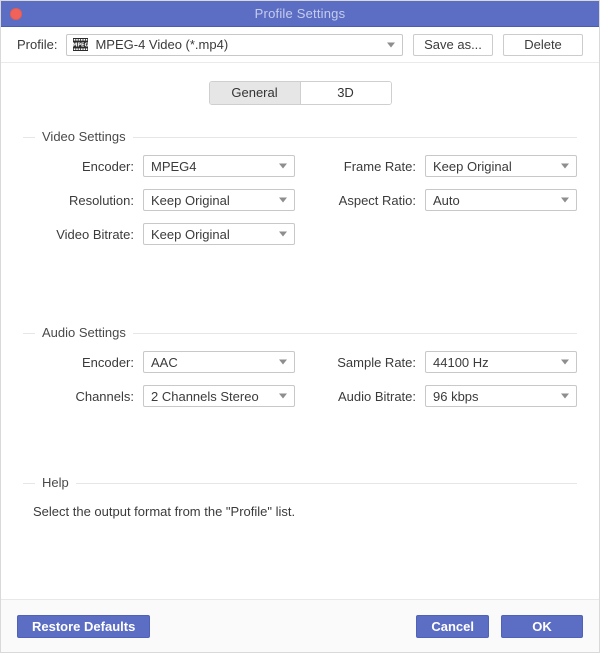 The width and height of the screenshot is (600, 653). I want to click on frame-rate-value: Keep Original, so click(472, 166).